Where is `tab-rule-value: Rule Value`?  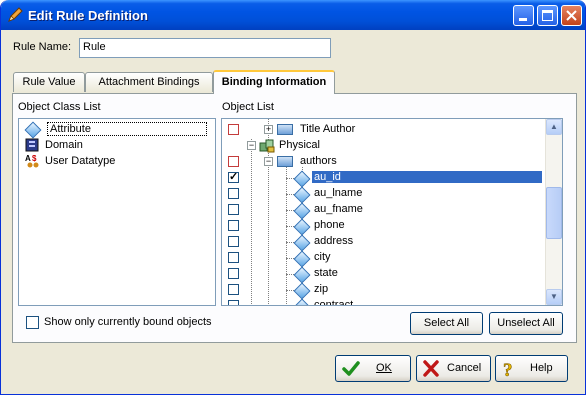 tab-rule-value: Rule Value is located at coordinates (49, 82).